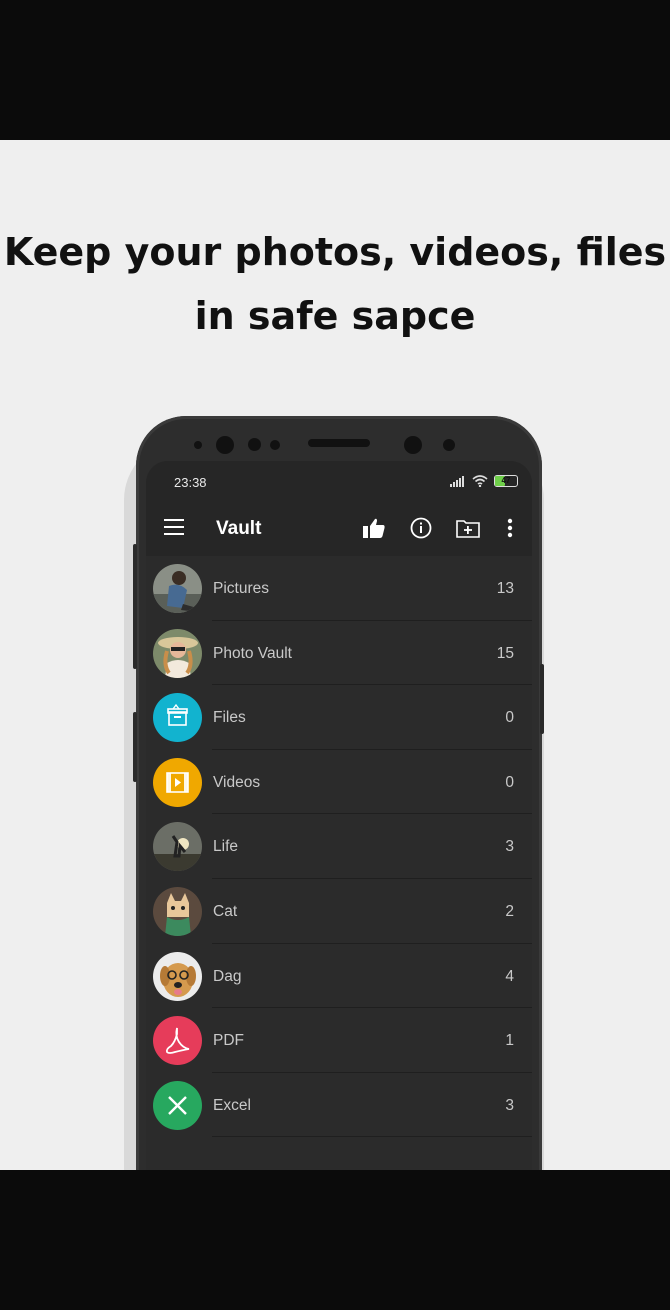  I want to click on volume-button, so click(135, 606).